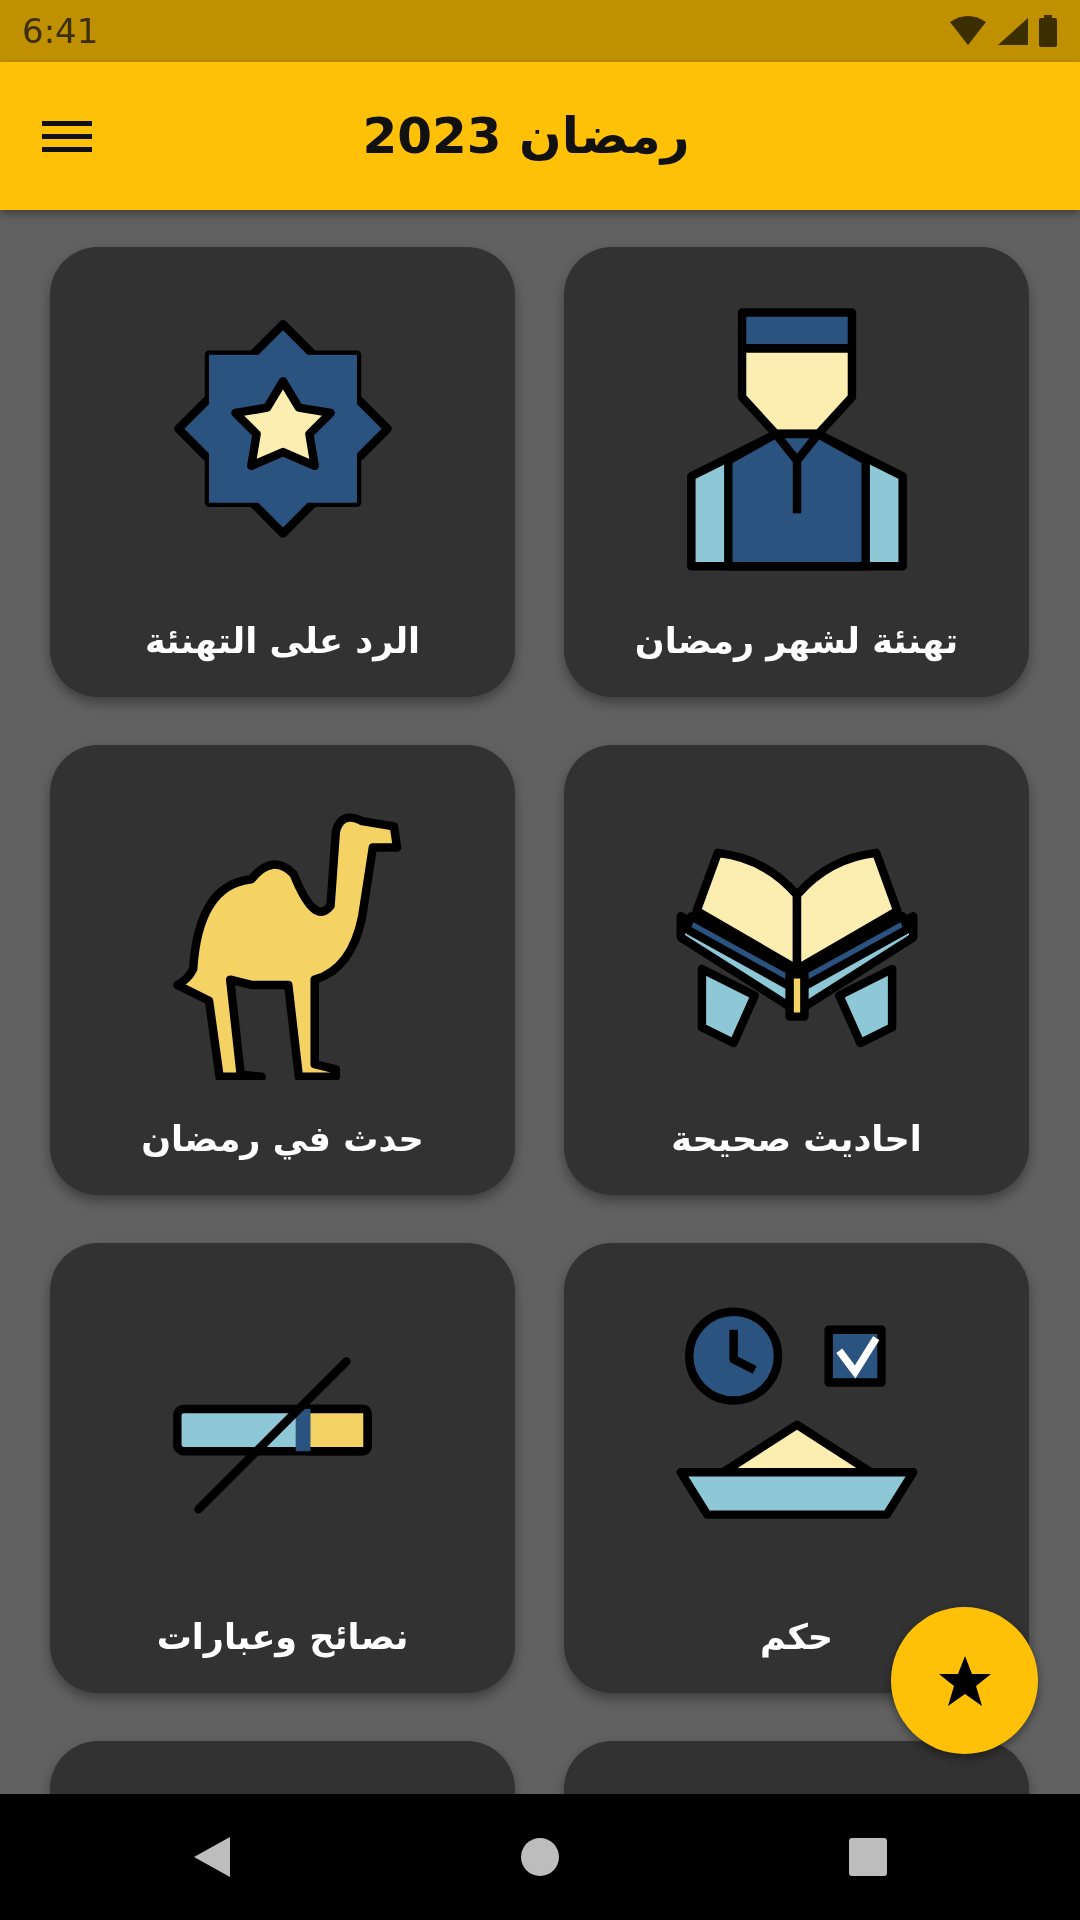 The width and height of the screenshot is (1080, 1920). I want to click on card-label: الرد على التهنئة, so click(282, 641).